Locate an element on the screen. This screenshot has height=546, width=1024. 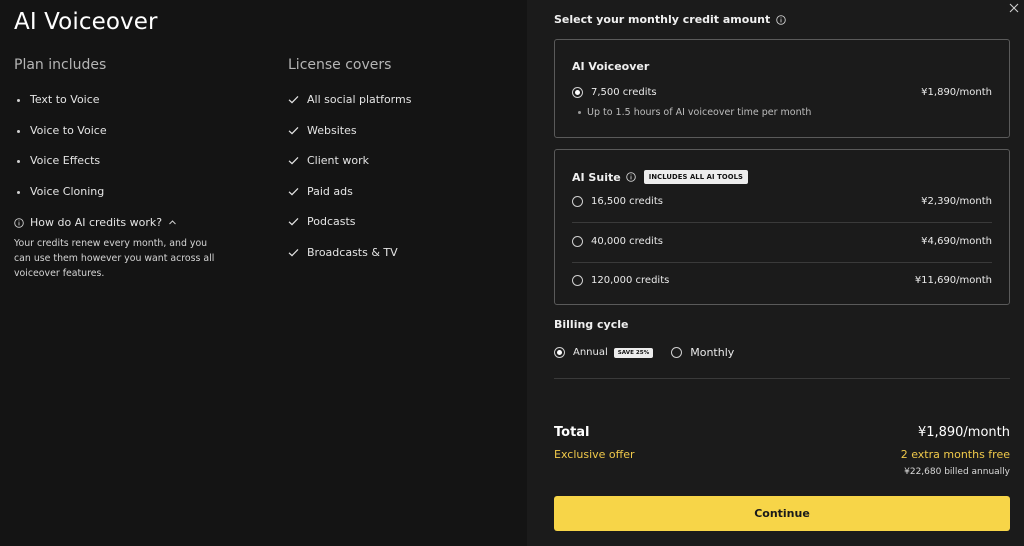
credit-price: ¥2,390/month is located at coordinates (956, 201).